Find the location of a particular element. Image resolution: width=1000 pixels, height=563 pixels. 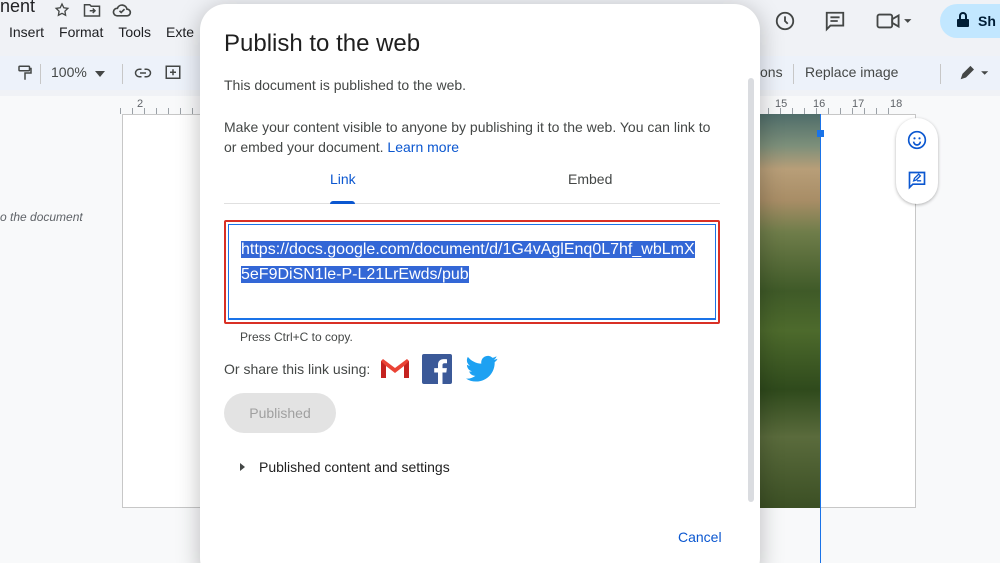

cancel-button: Cancel is located at coordinates (700, 537).